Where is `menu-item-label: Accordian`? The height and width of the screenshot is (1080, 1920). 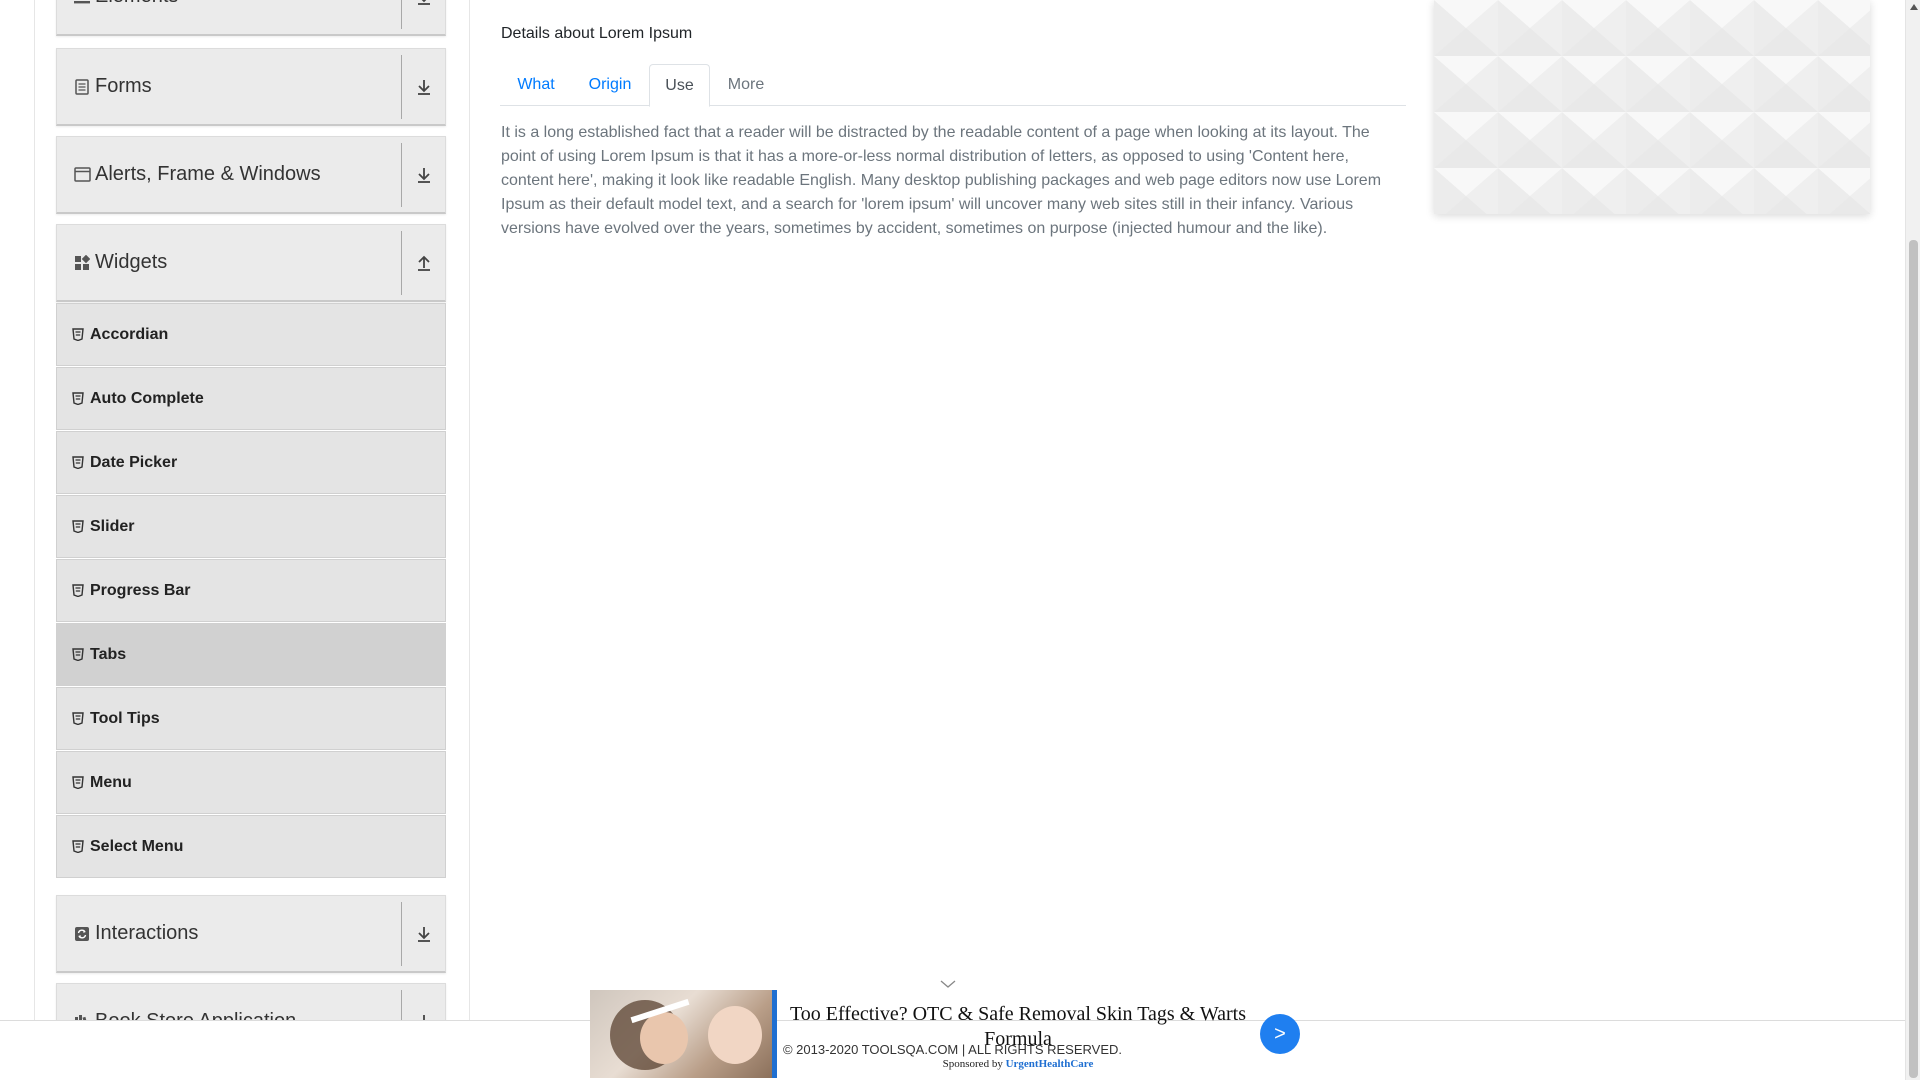 menu-item-label: Accordian is located at coordinates (129, 334).